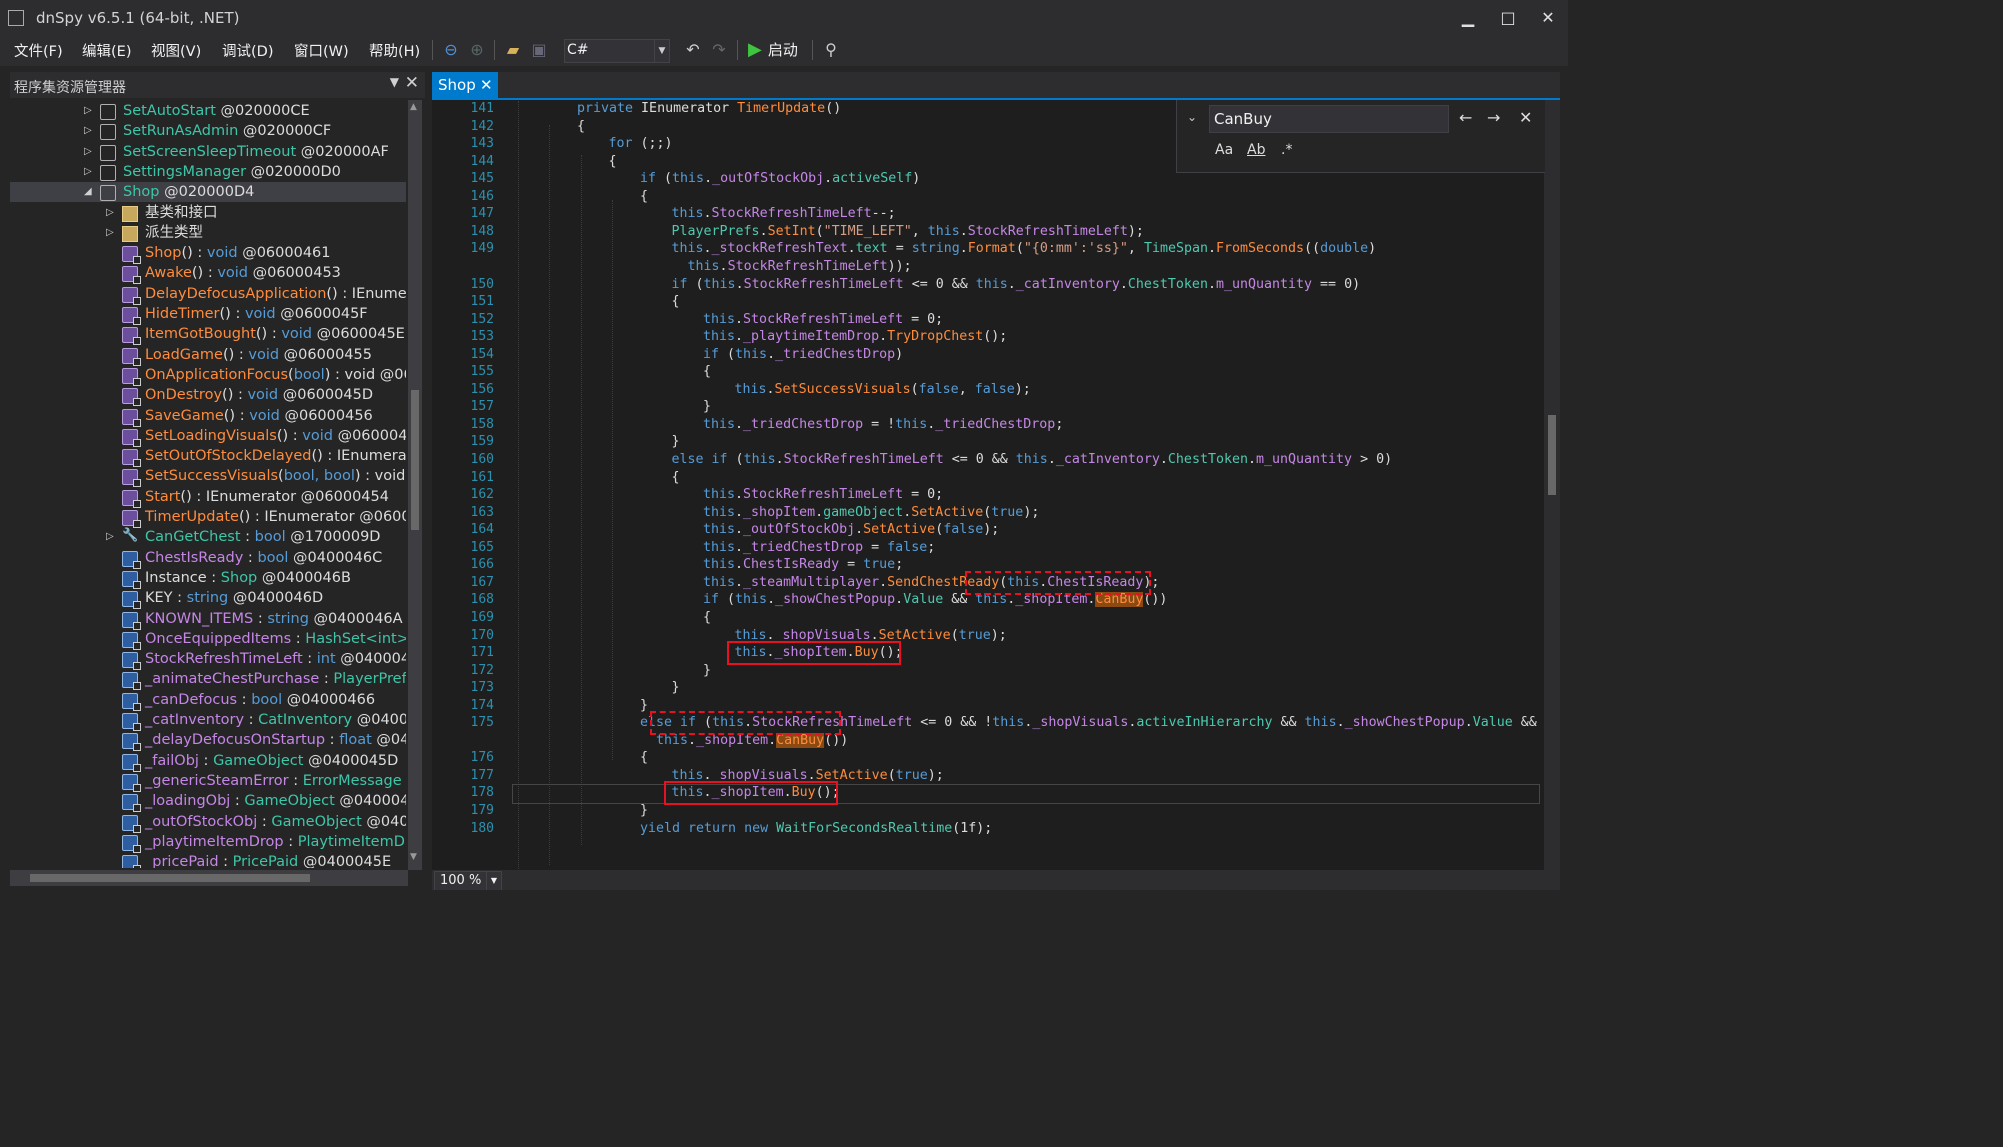 The image size is (2003, 1147). I want to click on tree-item: OnceEquippedItems : HashSet<int> @, so click(208, 639).